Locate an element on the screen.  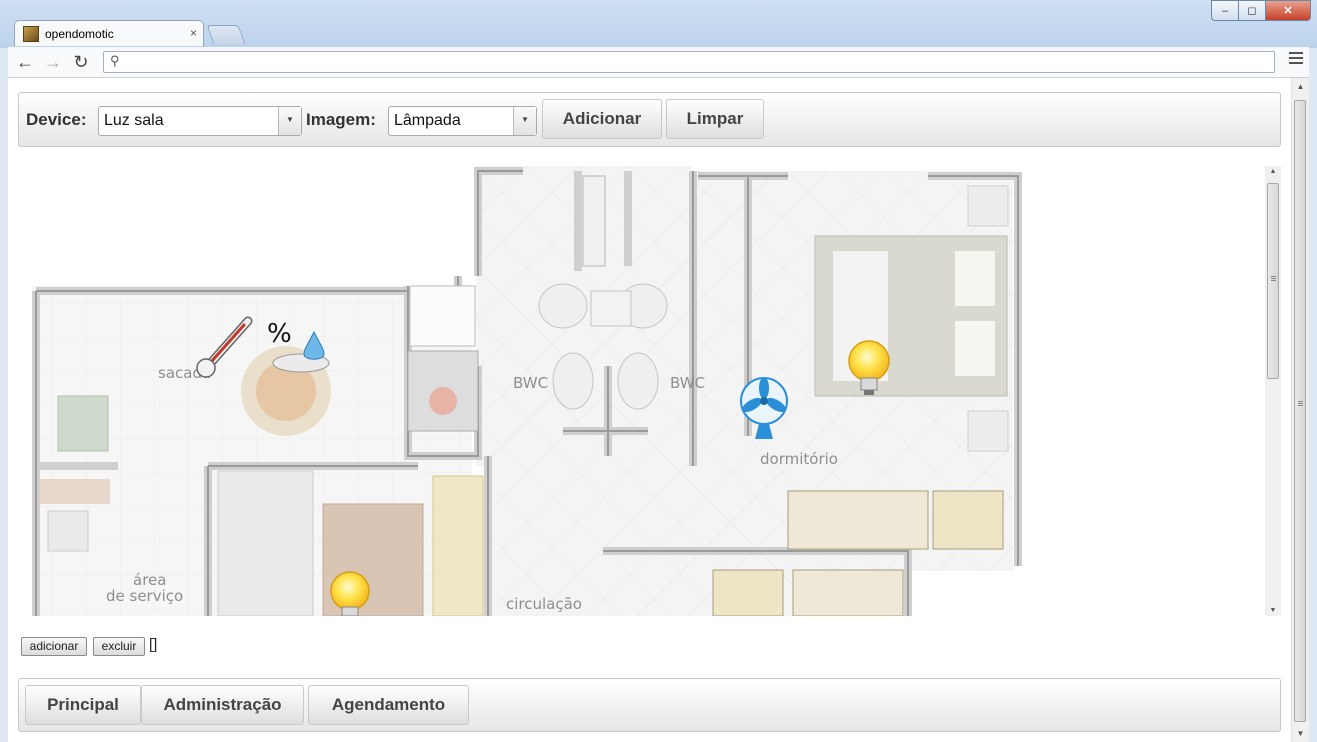
browser-tab: opendomotic × is located at coordinates (109, 33).